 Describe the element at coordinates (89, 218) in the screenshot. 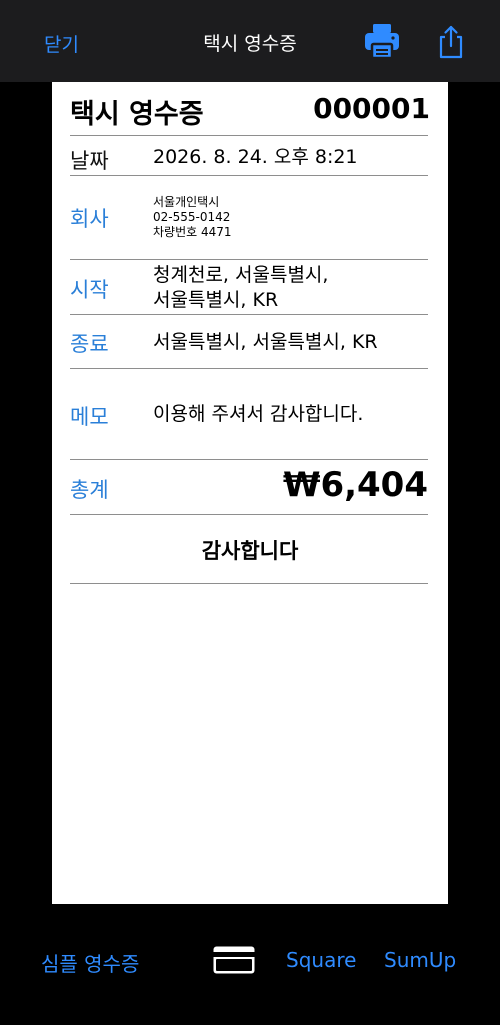

I see `company-label: 회사` at that location.